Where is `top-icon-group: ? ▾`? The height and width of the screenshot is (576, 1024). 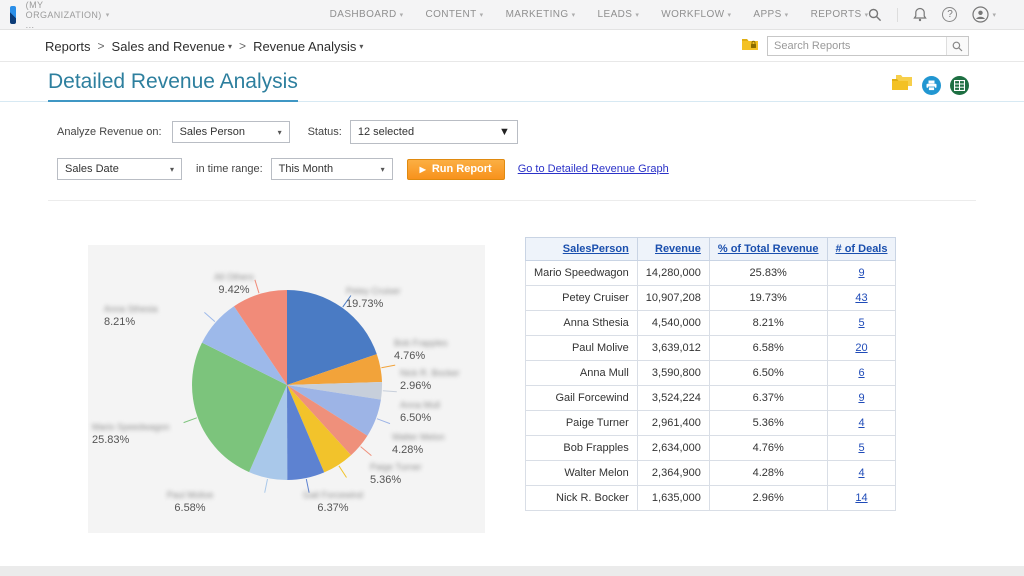 top-icon-group: ? ▾ is located at coordinates (932, 14).